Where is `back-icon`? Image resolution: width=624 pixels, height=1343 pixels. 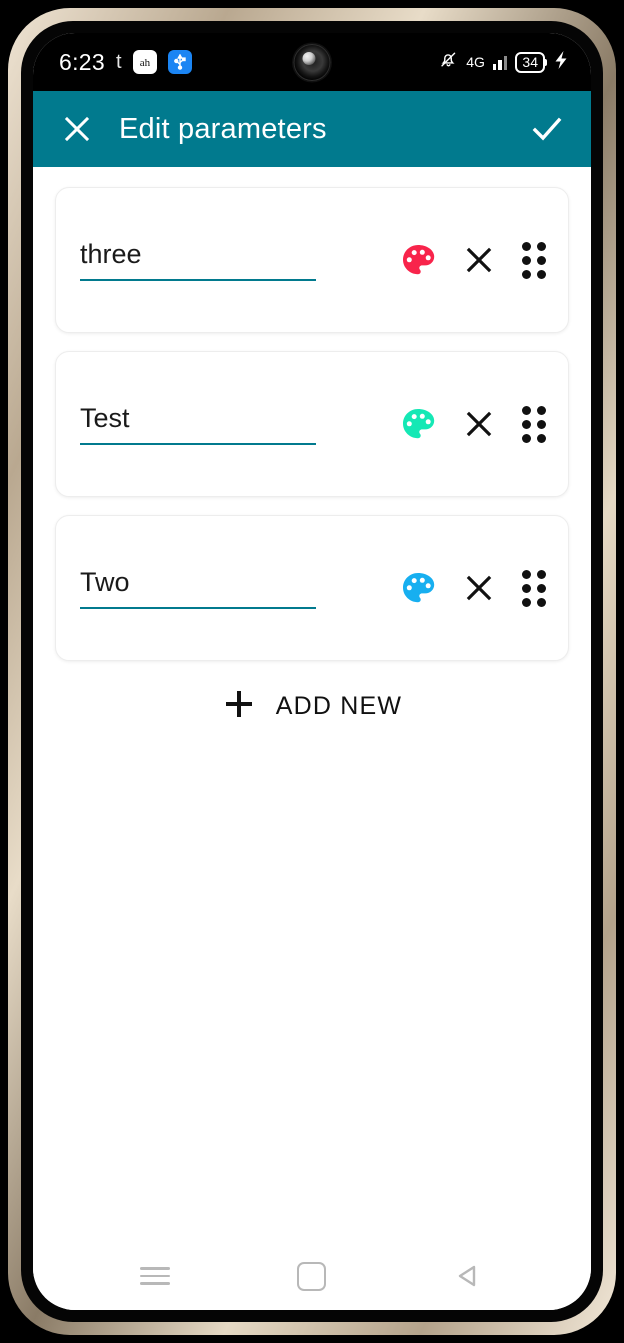
back-icon is located at coordinates (469, 1276).